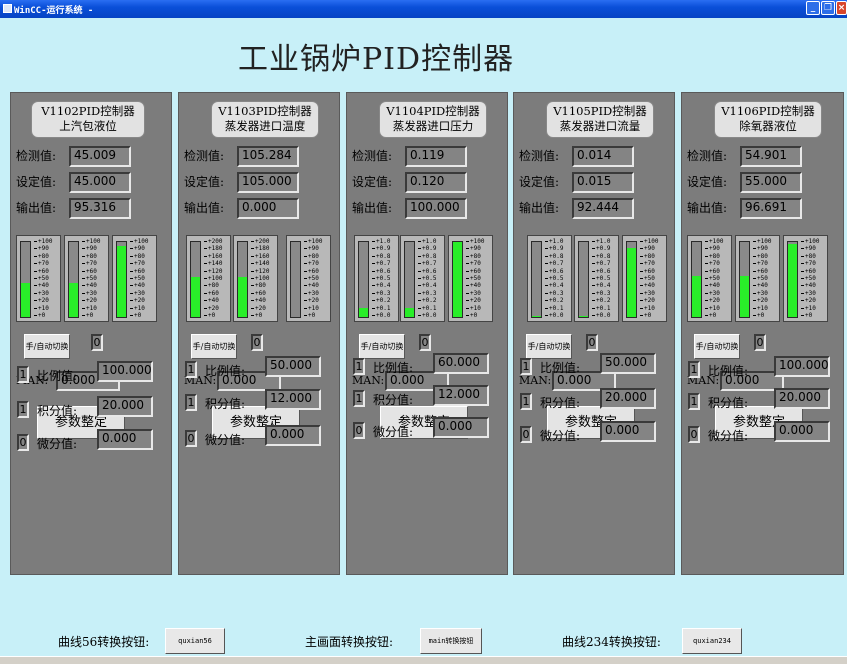 The height and width of the screenshot is (664, 847). What do you see at coordinates (268, 156) in the screenshot?
I see `measured-value: 105.284` at bounding box center [268, 156].